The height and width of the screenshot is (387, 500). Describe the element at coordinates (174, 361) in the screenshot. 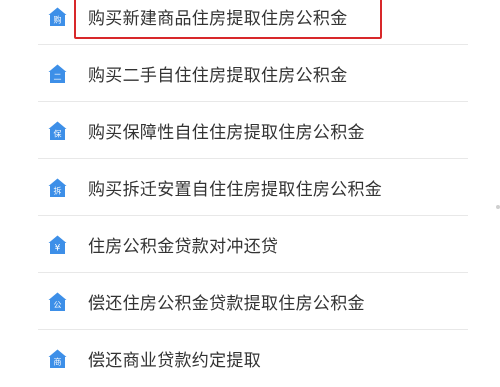

I see `list-item-label: 偿还商业贷款约定提取` at that location.